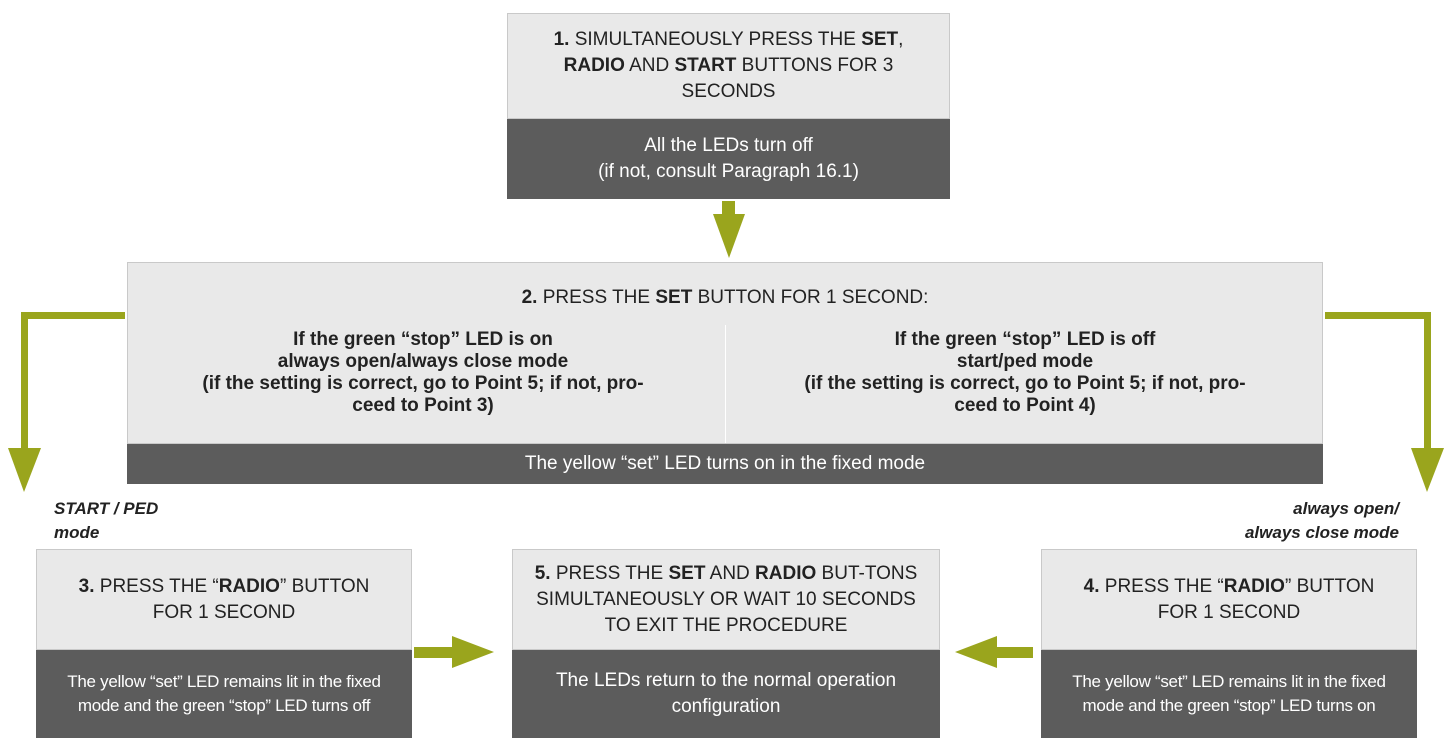 This screenshot has height=738, width=1453. I want to click on step2-divider, so click(725, 384).